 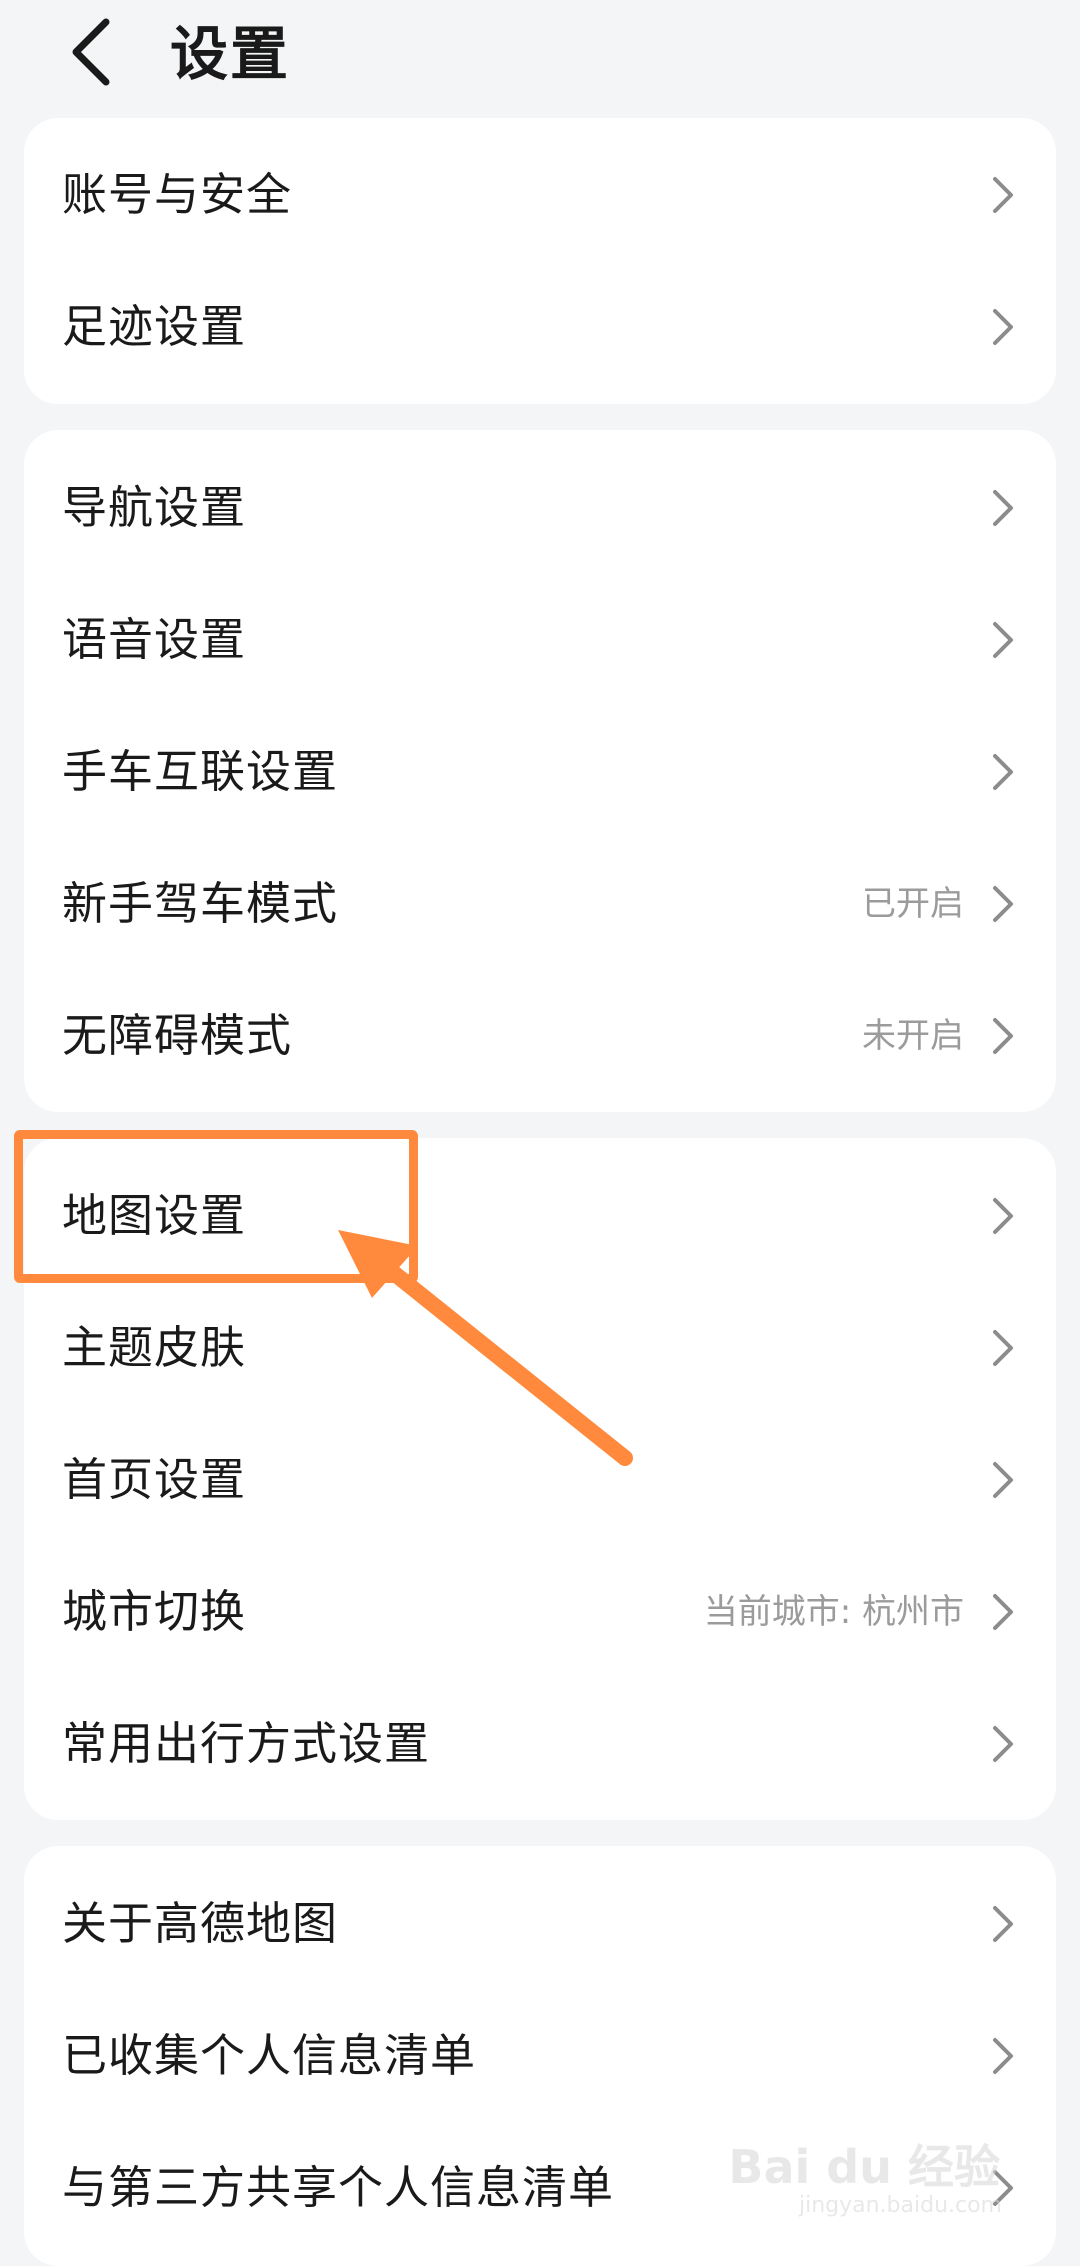 I want to click on row-label: 语音设置, so click(x=154, y=639).